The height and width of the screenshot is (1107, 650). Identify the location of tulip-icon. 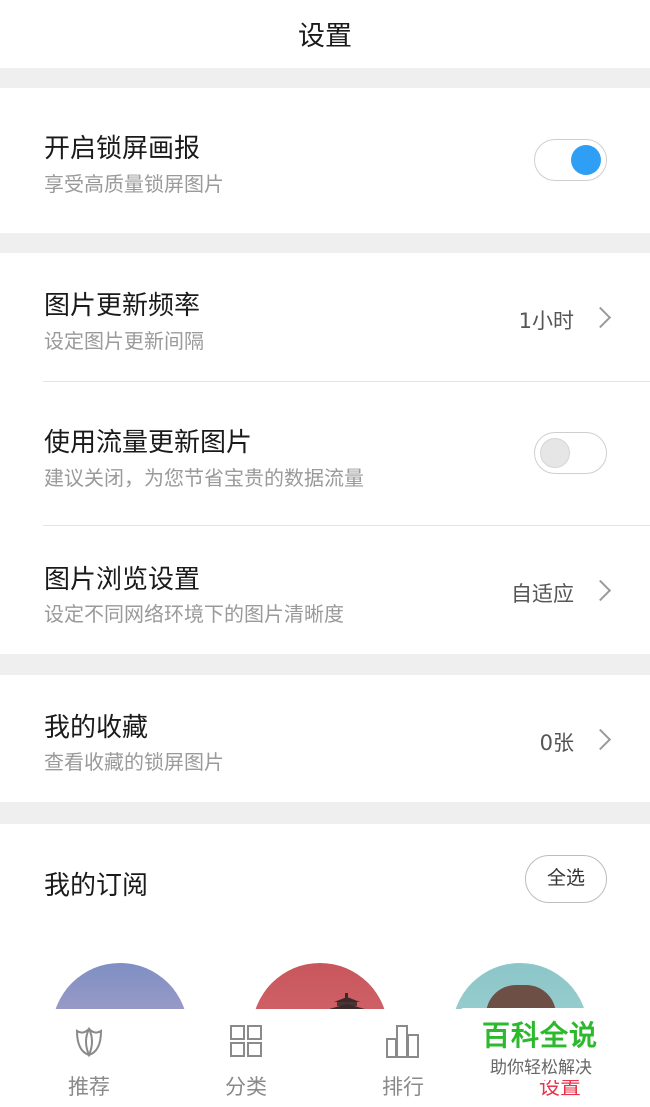
(89, 1042).